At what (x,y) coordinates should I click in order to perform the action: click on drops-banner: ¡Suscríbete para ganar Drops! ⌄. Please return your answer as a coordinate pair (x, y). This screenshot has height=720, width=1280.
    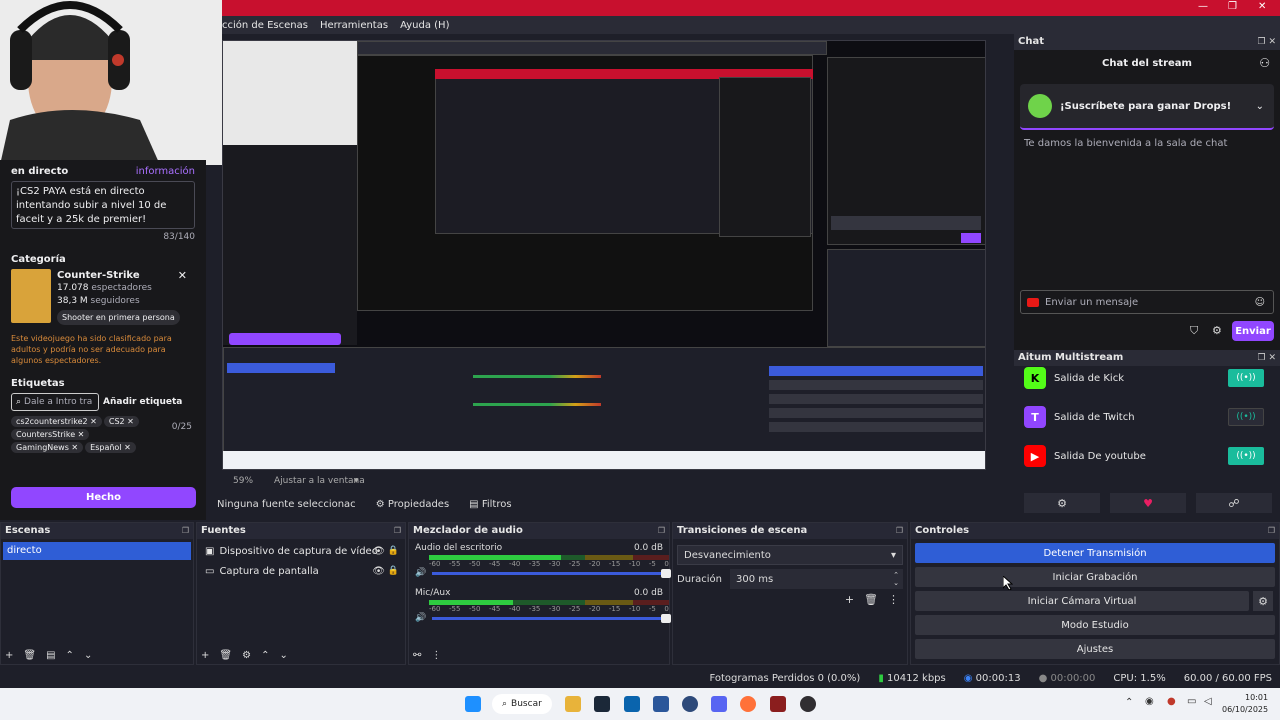
    Looking at the image, I should click on (1147, 107).